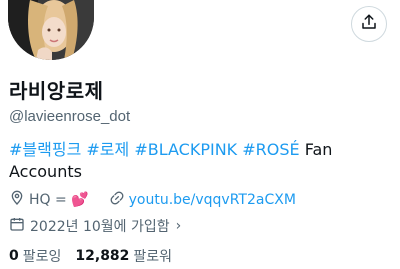  Describe the element at coordinates (212, 200) in the screenshot. I see `website-link: youtu.be/vqqvRT2aCXM` at that location.